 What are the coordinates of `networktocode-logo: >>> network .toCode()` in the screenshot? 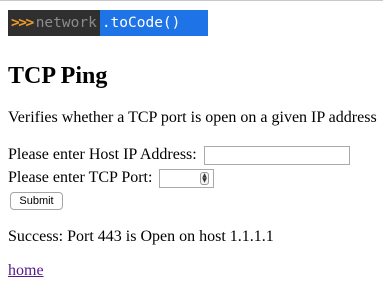 It's located at (108, 23).